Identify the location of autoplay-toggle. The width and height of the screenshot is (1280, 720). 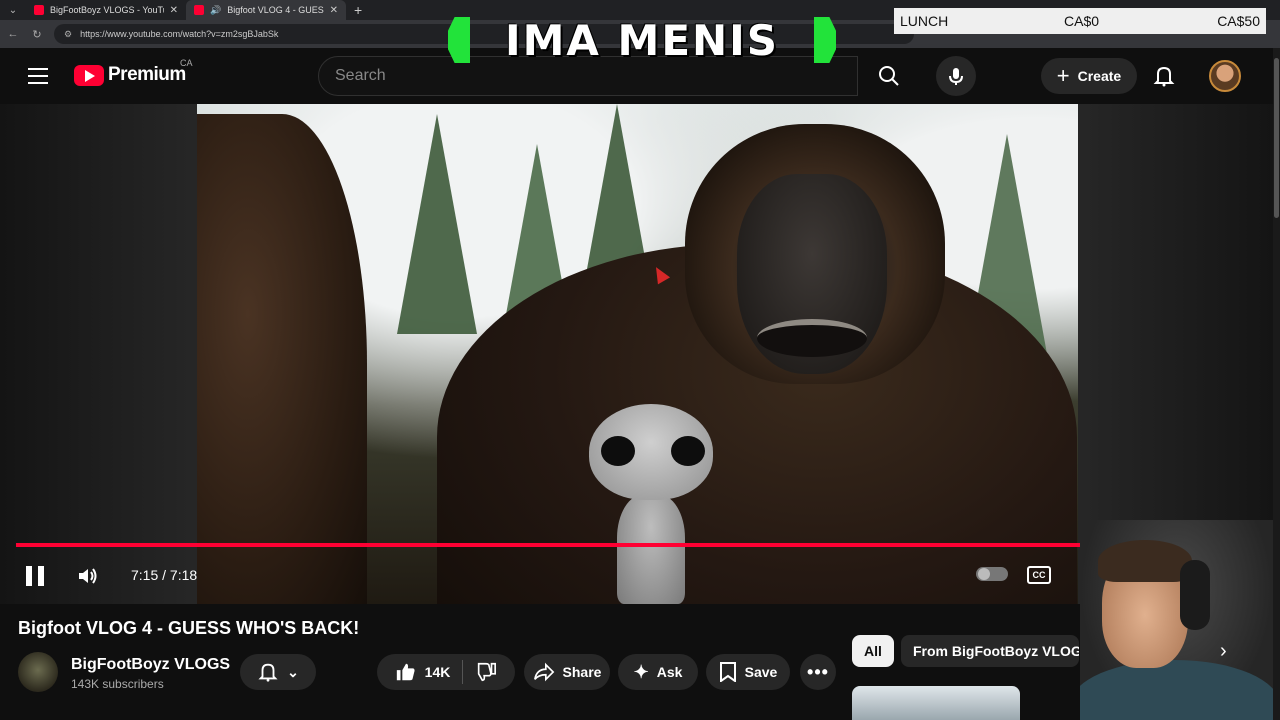
(992, 574).